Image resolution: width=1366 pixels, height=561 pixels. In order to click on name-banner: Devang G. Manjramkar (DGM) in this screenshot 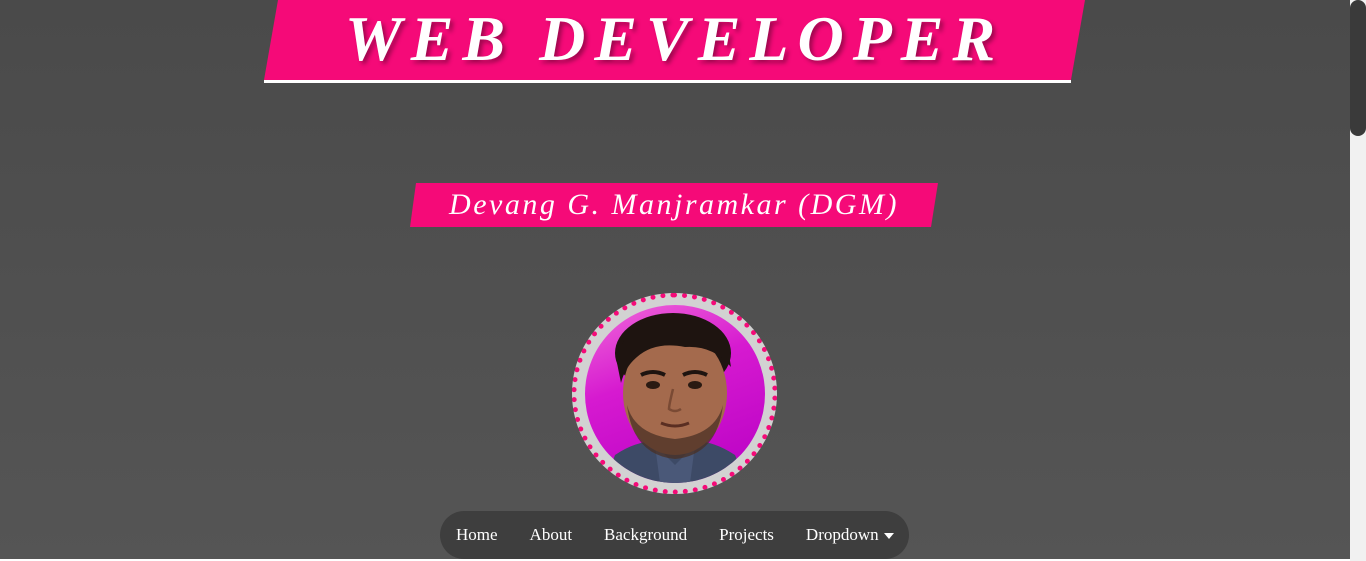, I will do `click(674, 205)`.